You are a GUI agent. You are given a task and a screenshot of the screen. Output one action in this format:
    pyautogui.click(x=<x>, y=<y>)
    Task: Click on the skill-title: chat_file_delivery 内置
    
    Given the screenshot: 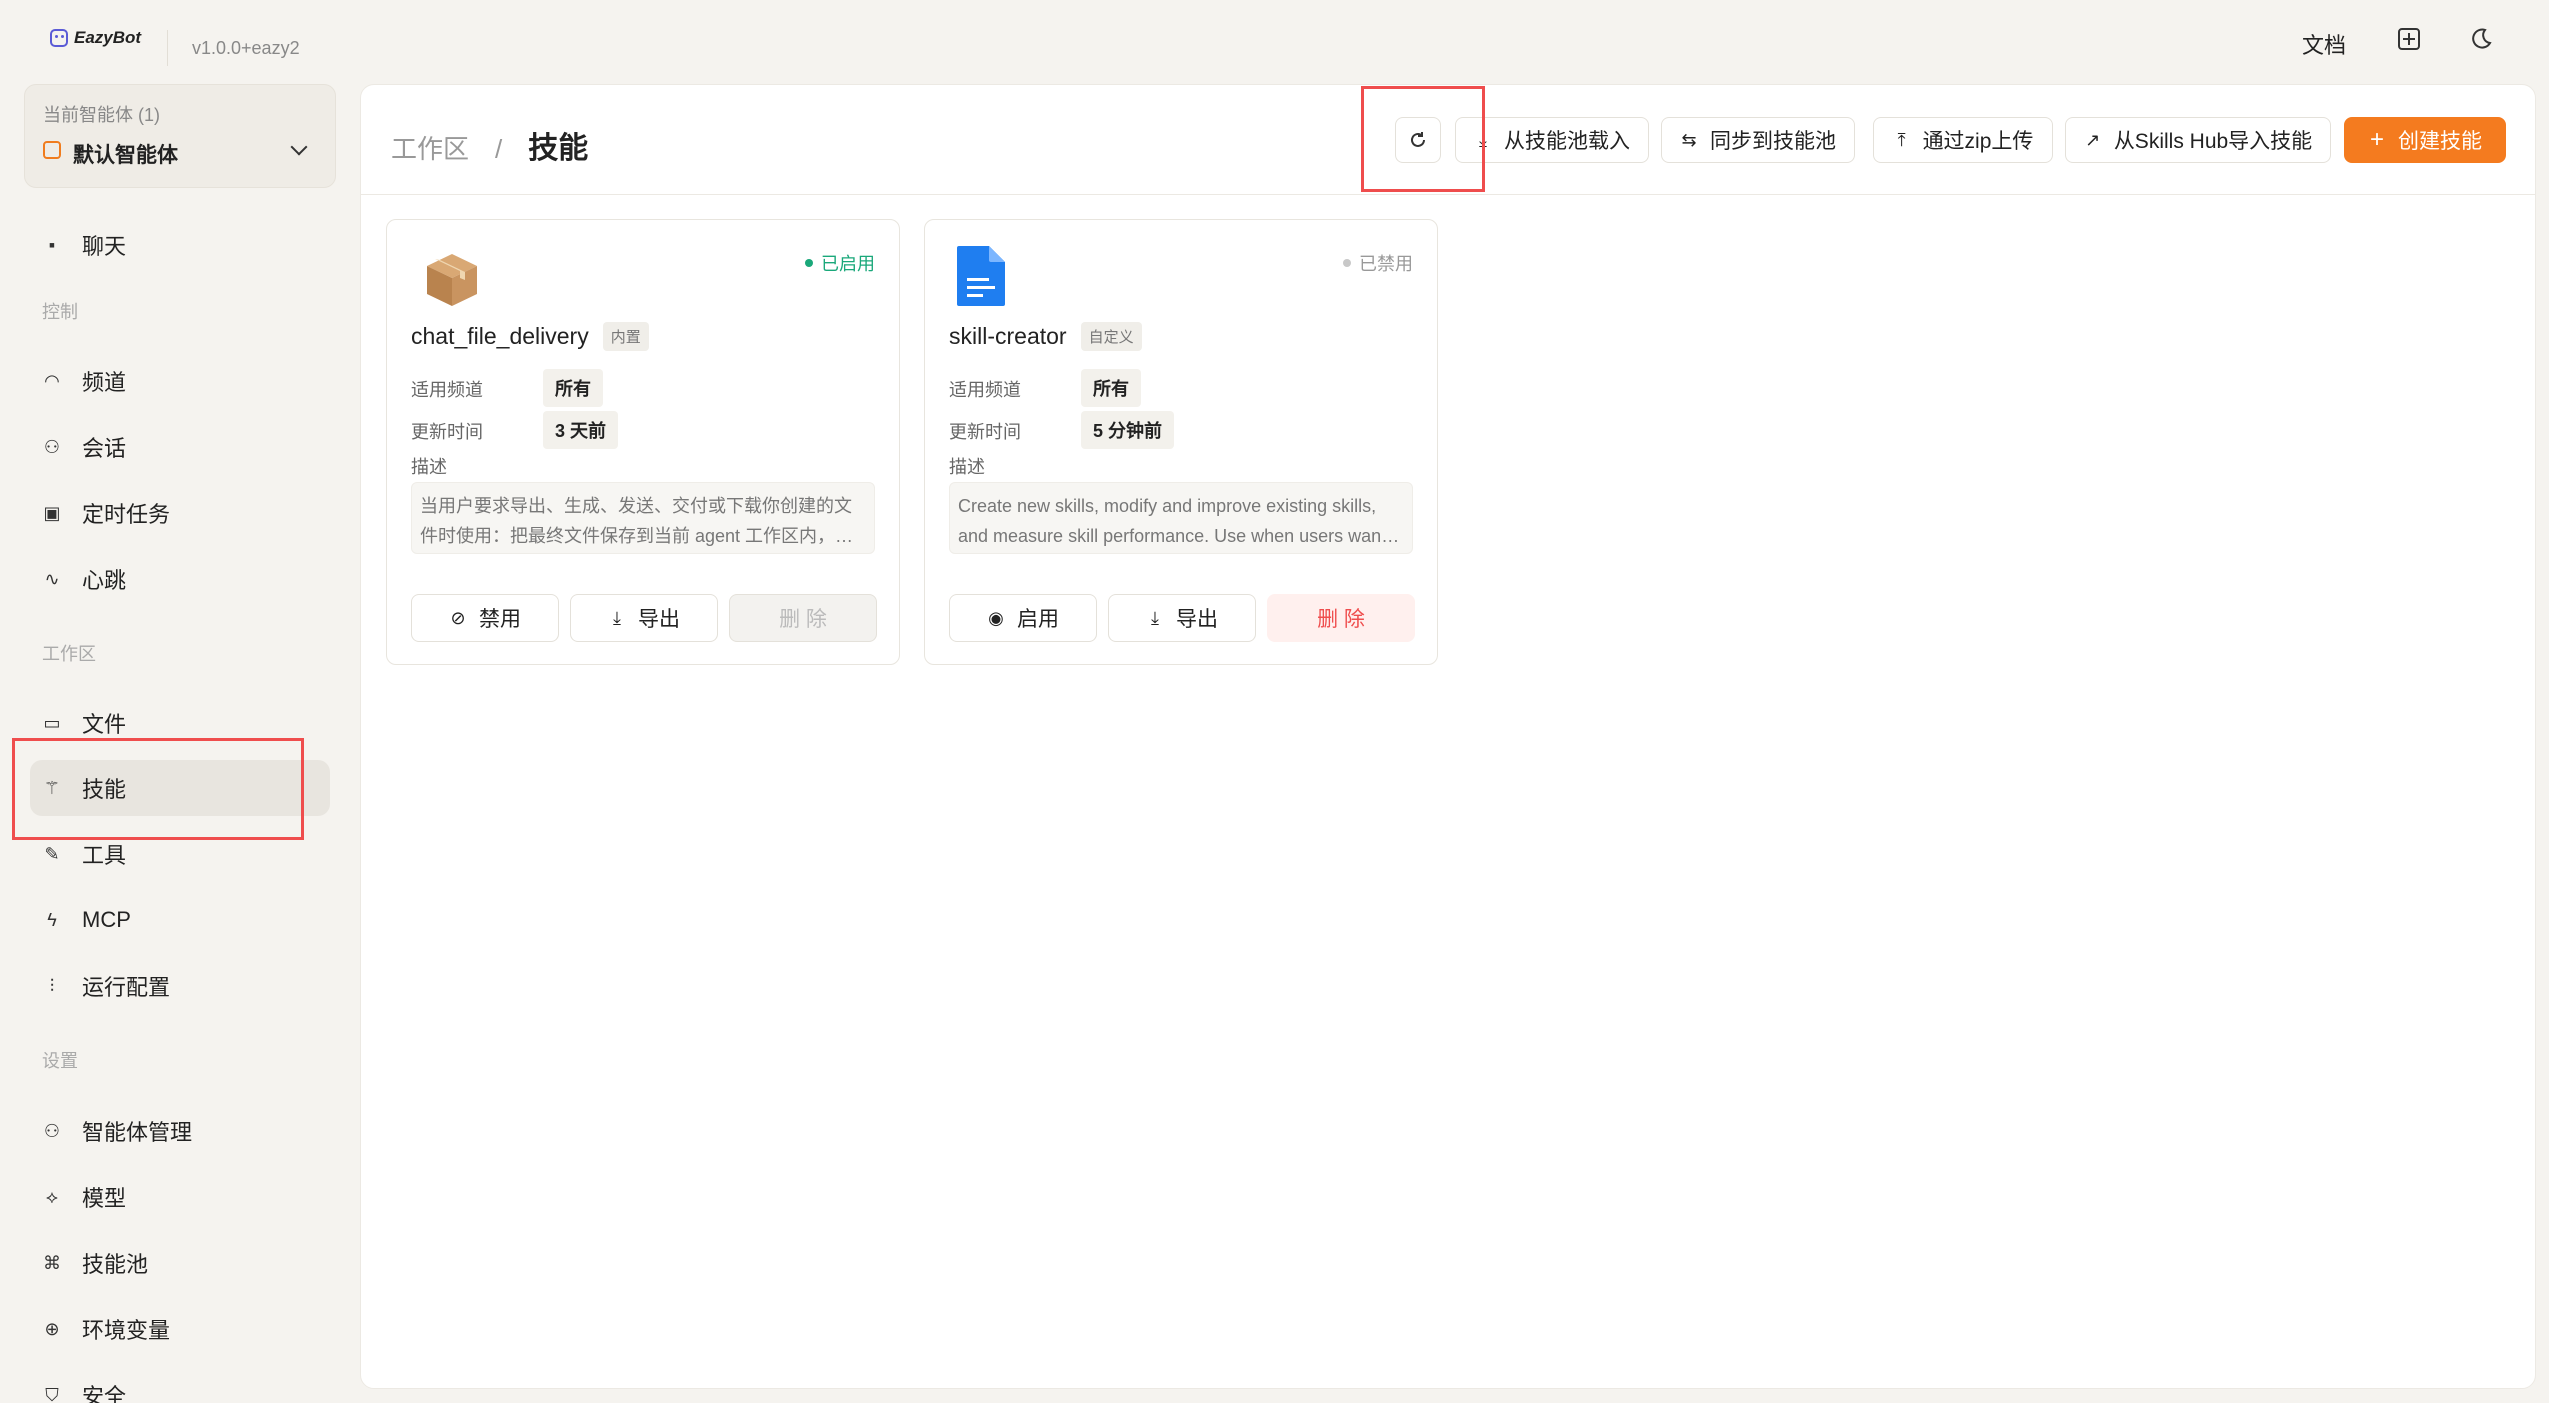 What is the action you would take?
    pyautogui.click(x=530, y=336)
    